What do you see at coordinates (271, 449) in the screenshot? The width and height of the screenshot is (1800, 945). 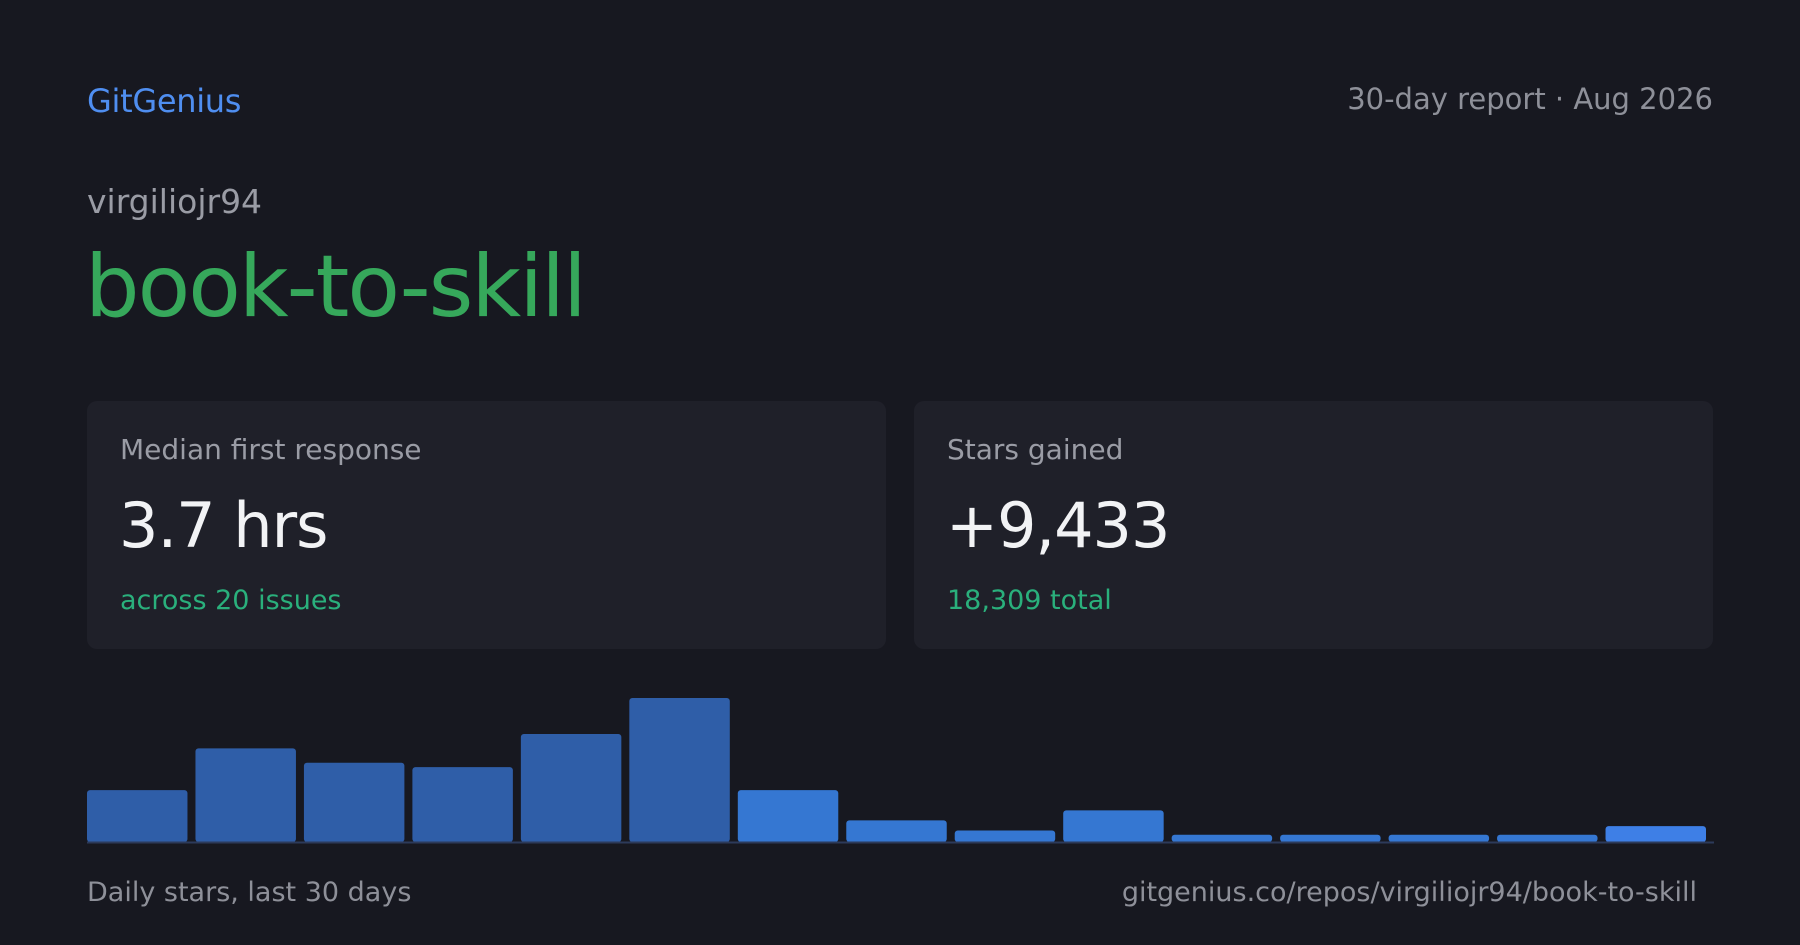 I see `median-response-label: Median first response` at bounding box center [271, 449].